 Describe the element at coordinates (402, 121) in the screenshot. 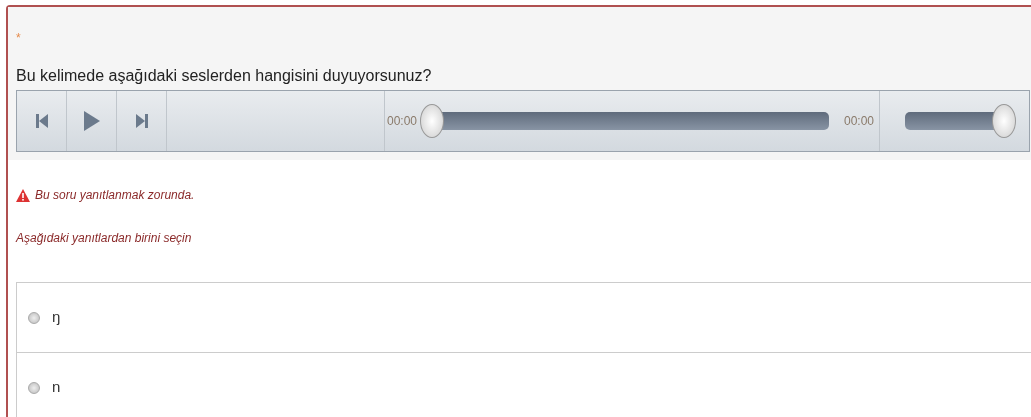

I see `current-time: 00:00` at that location.